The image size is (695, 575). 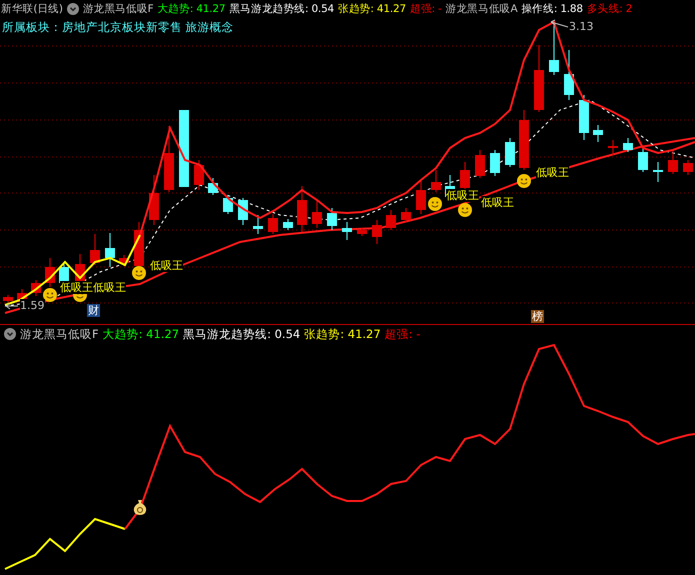 I want to click on chart-badge: 财, so click(x=93, y=310).